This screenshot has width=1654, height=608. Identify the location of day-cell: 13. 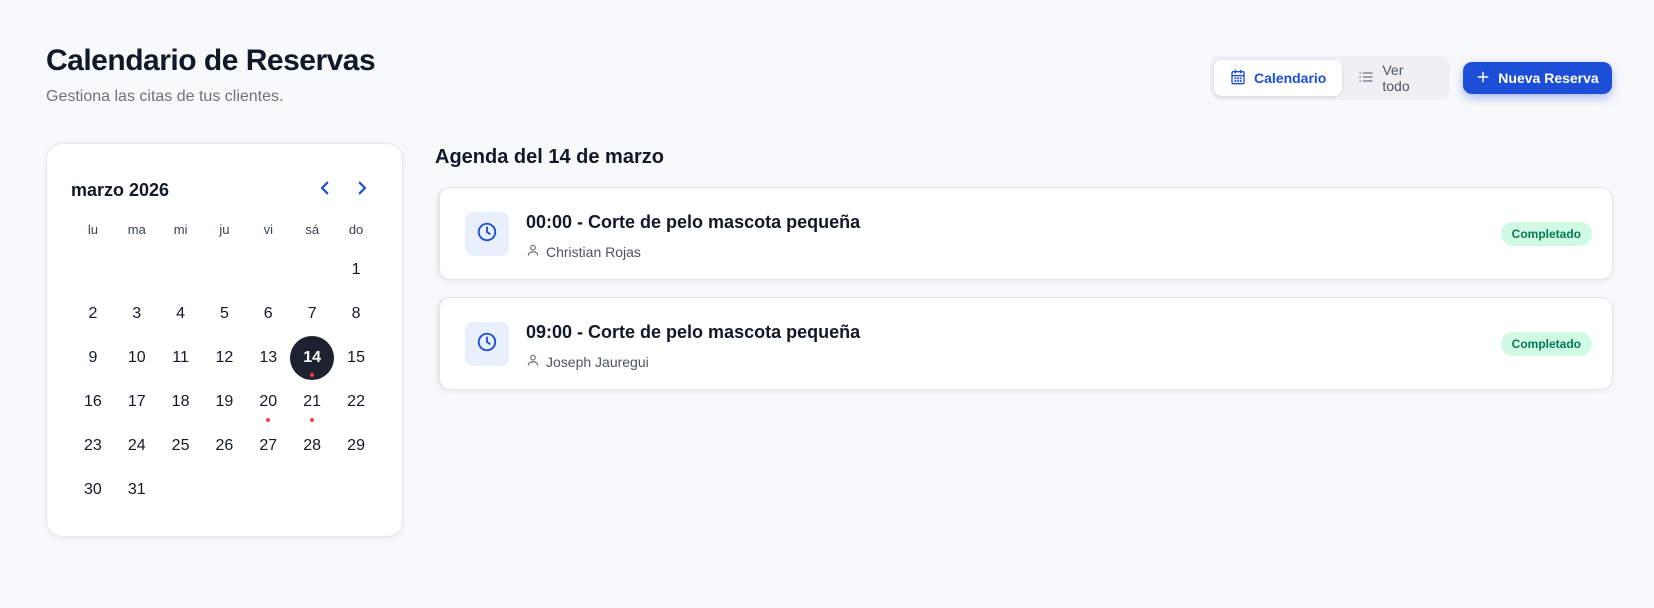
(268, 358).